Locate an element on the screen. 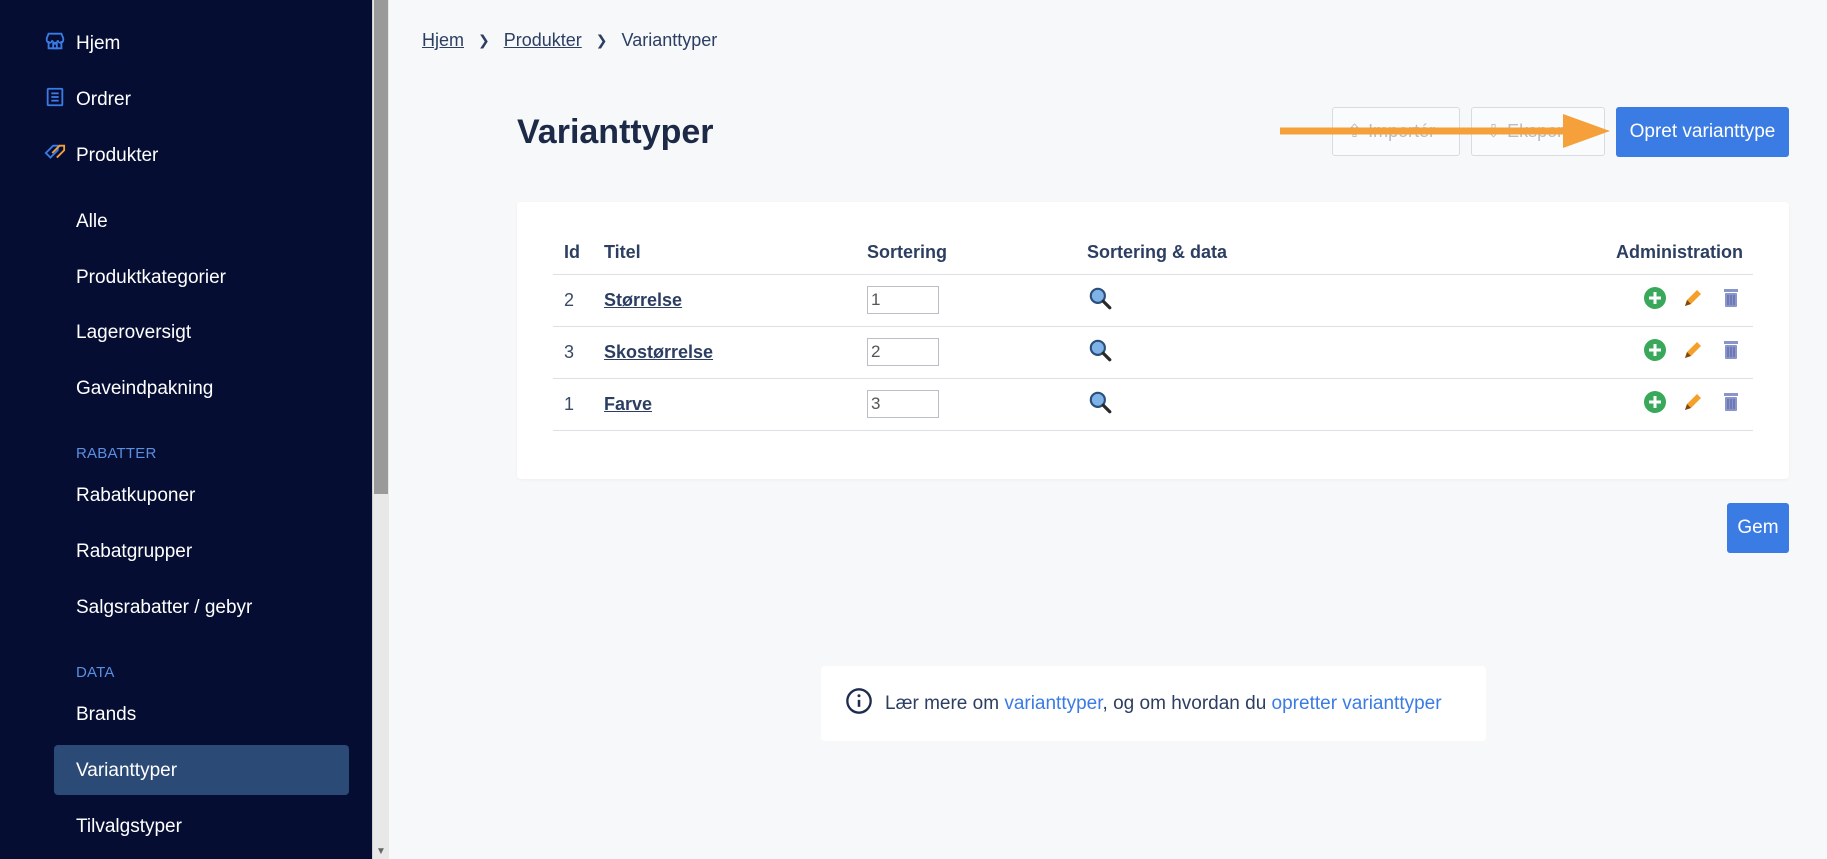 The height and width of the screenshot is (859, 1827). sidebar-section-data: DATA is located at coordinates (95, 672).